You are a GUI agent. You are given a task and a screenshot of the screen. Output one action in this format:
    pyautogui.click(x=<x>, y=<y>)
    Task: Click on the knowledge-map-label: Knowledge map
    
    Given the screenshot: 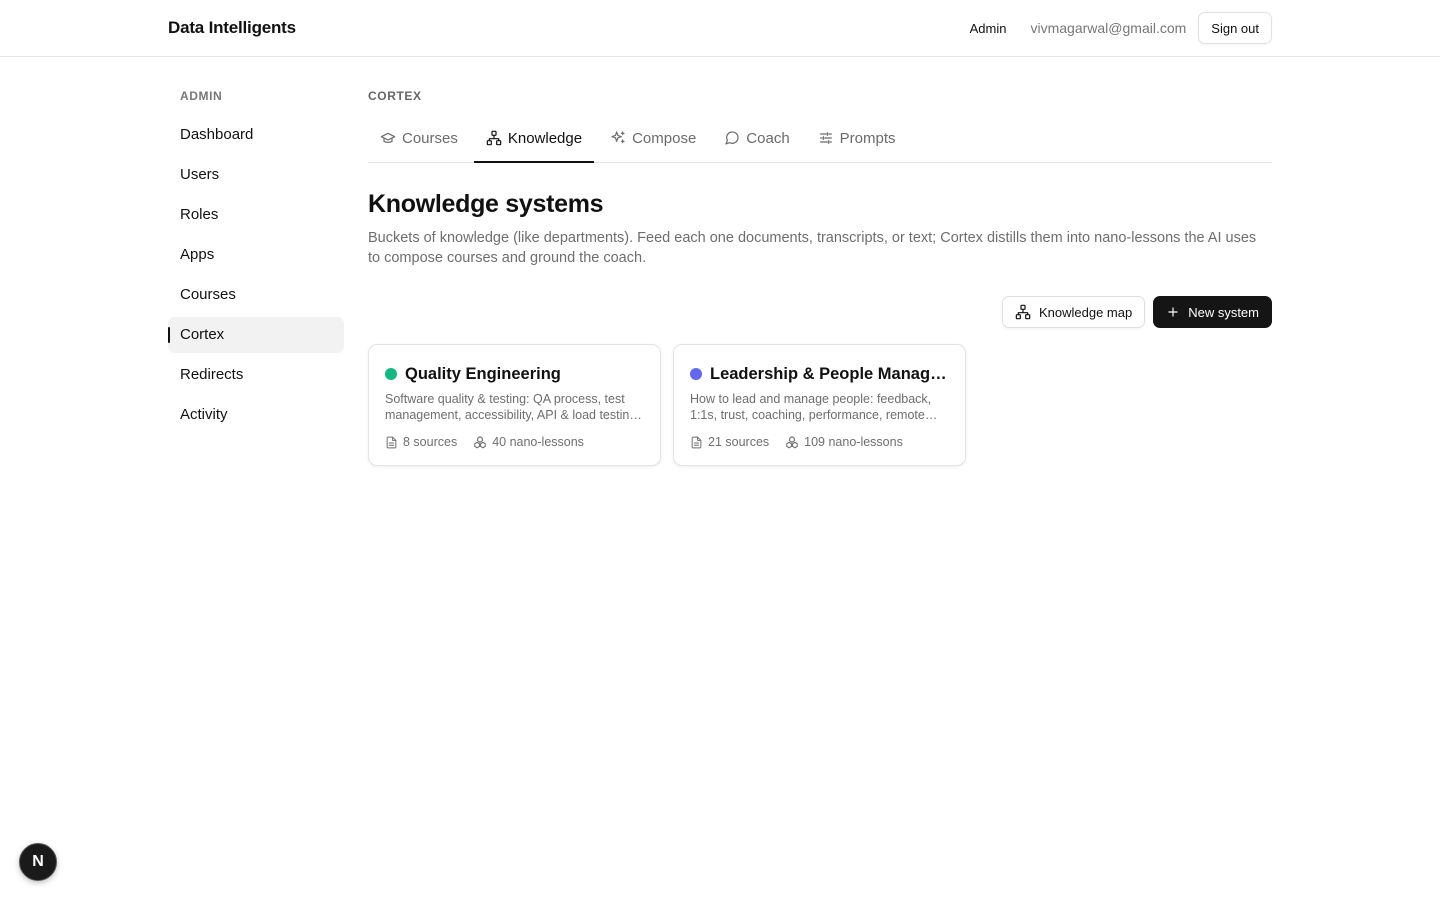 What is the action you would take?
    pyautogui.click(x=1085, y=312)
    